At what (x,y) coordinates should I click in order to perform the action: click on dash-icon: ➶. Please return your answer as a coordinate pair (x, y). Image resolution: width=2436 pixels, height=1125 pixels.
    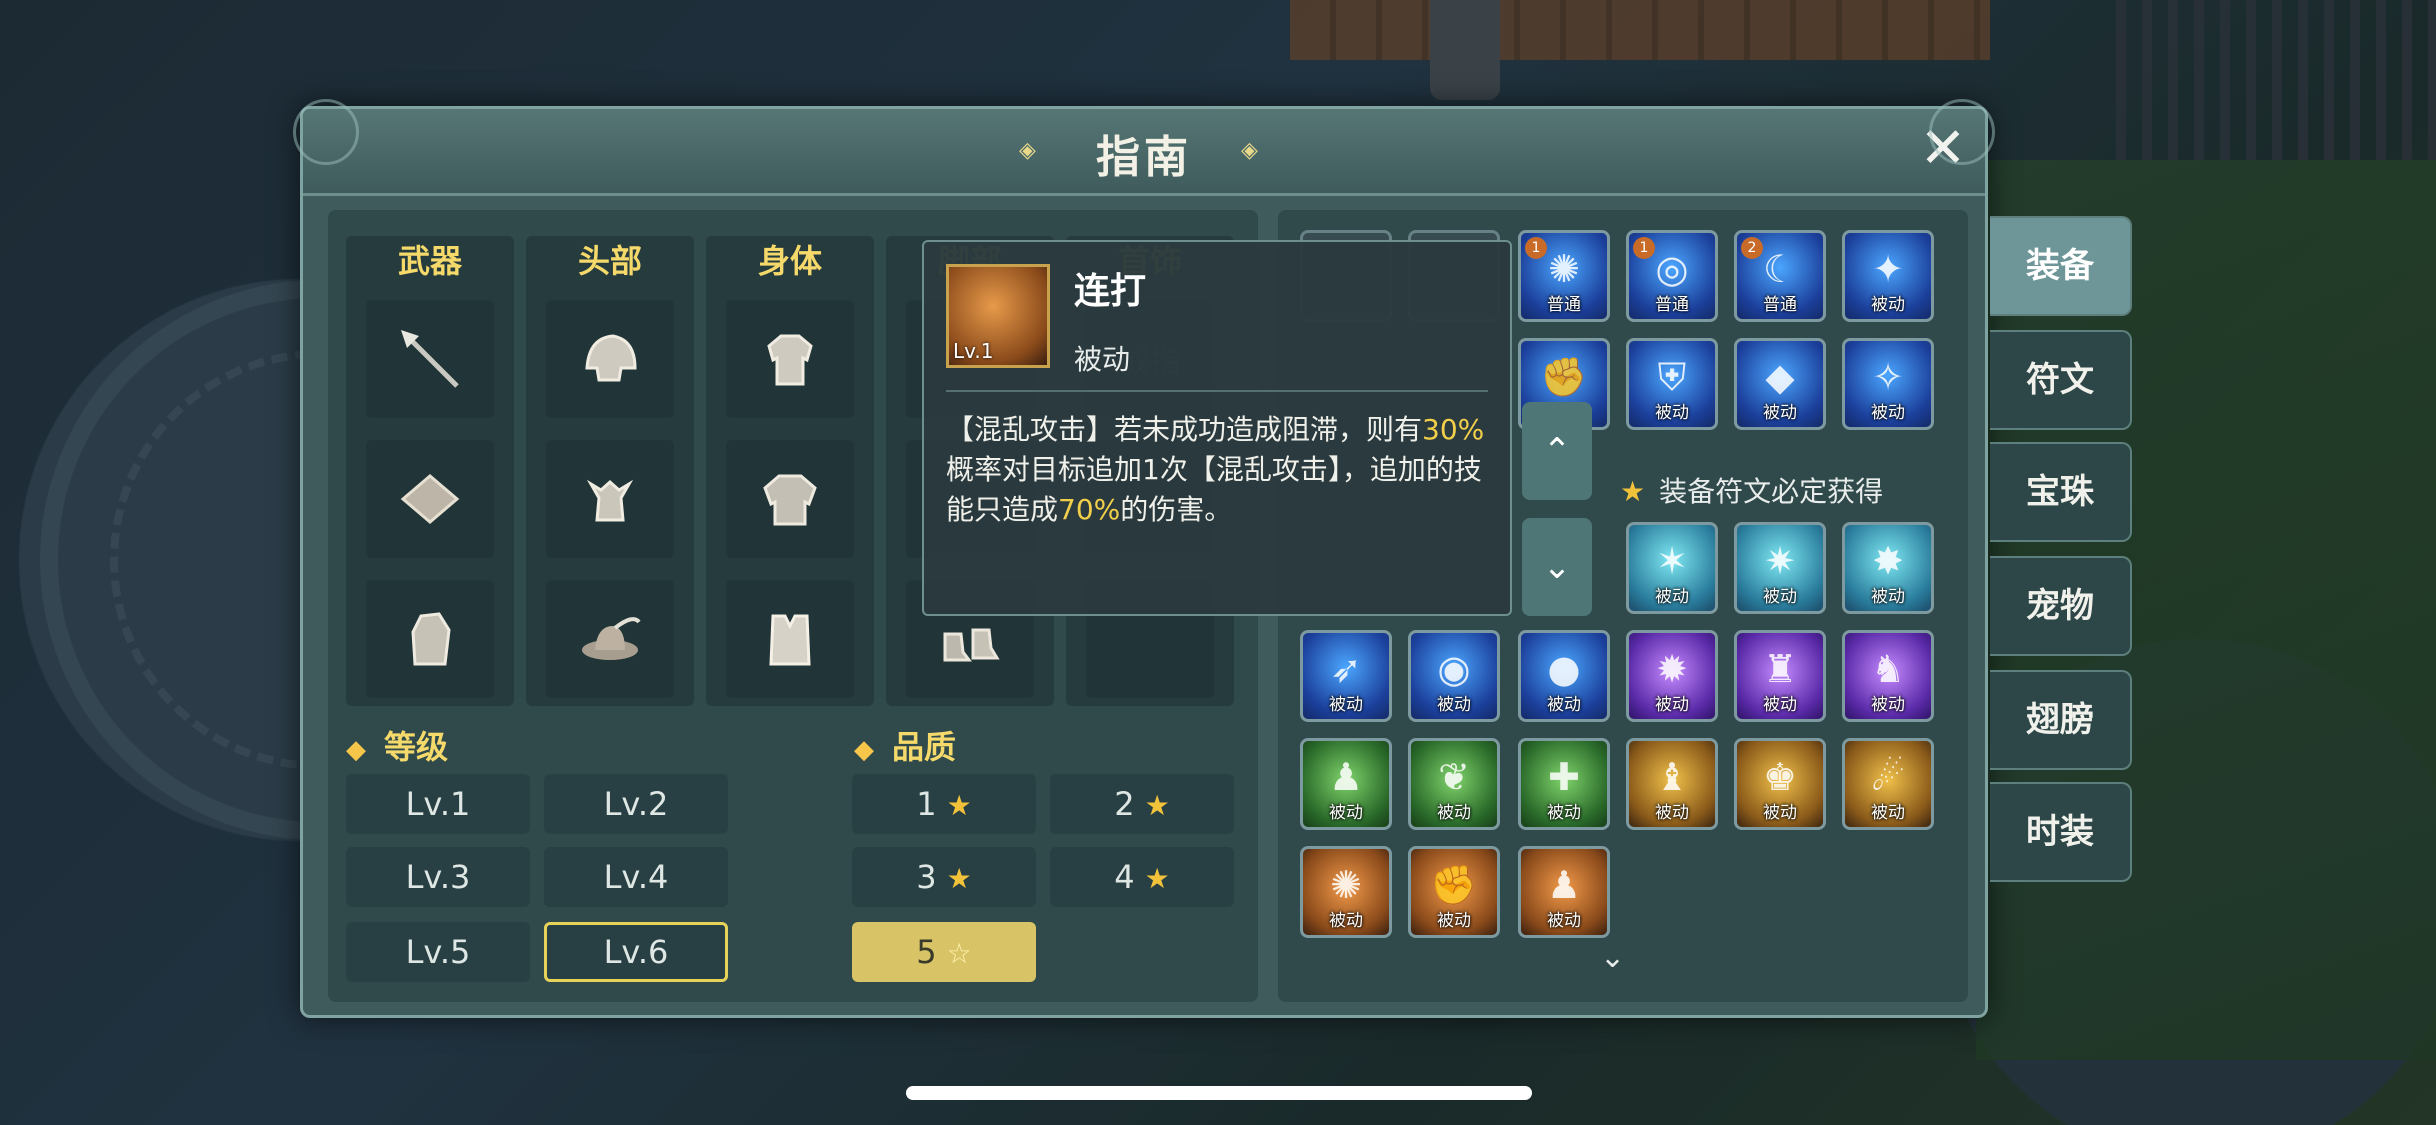
    Looking at the image, I should click on (1346, 669).